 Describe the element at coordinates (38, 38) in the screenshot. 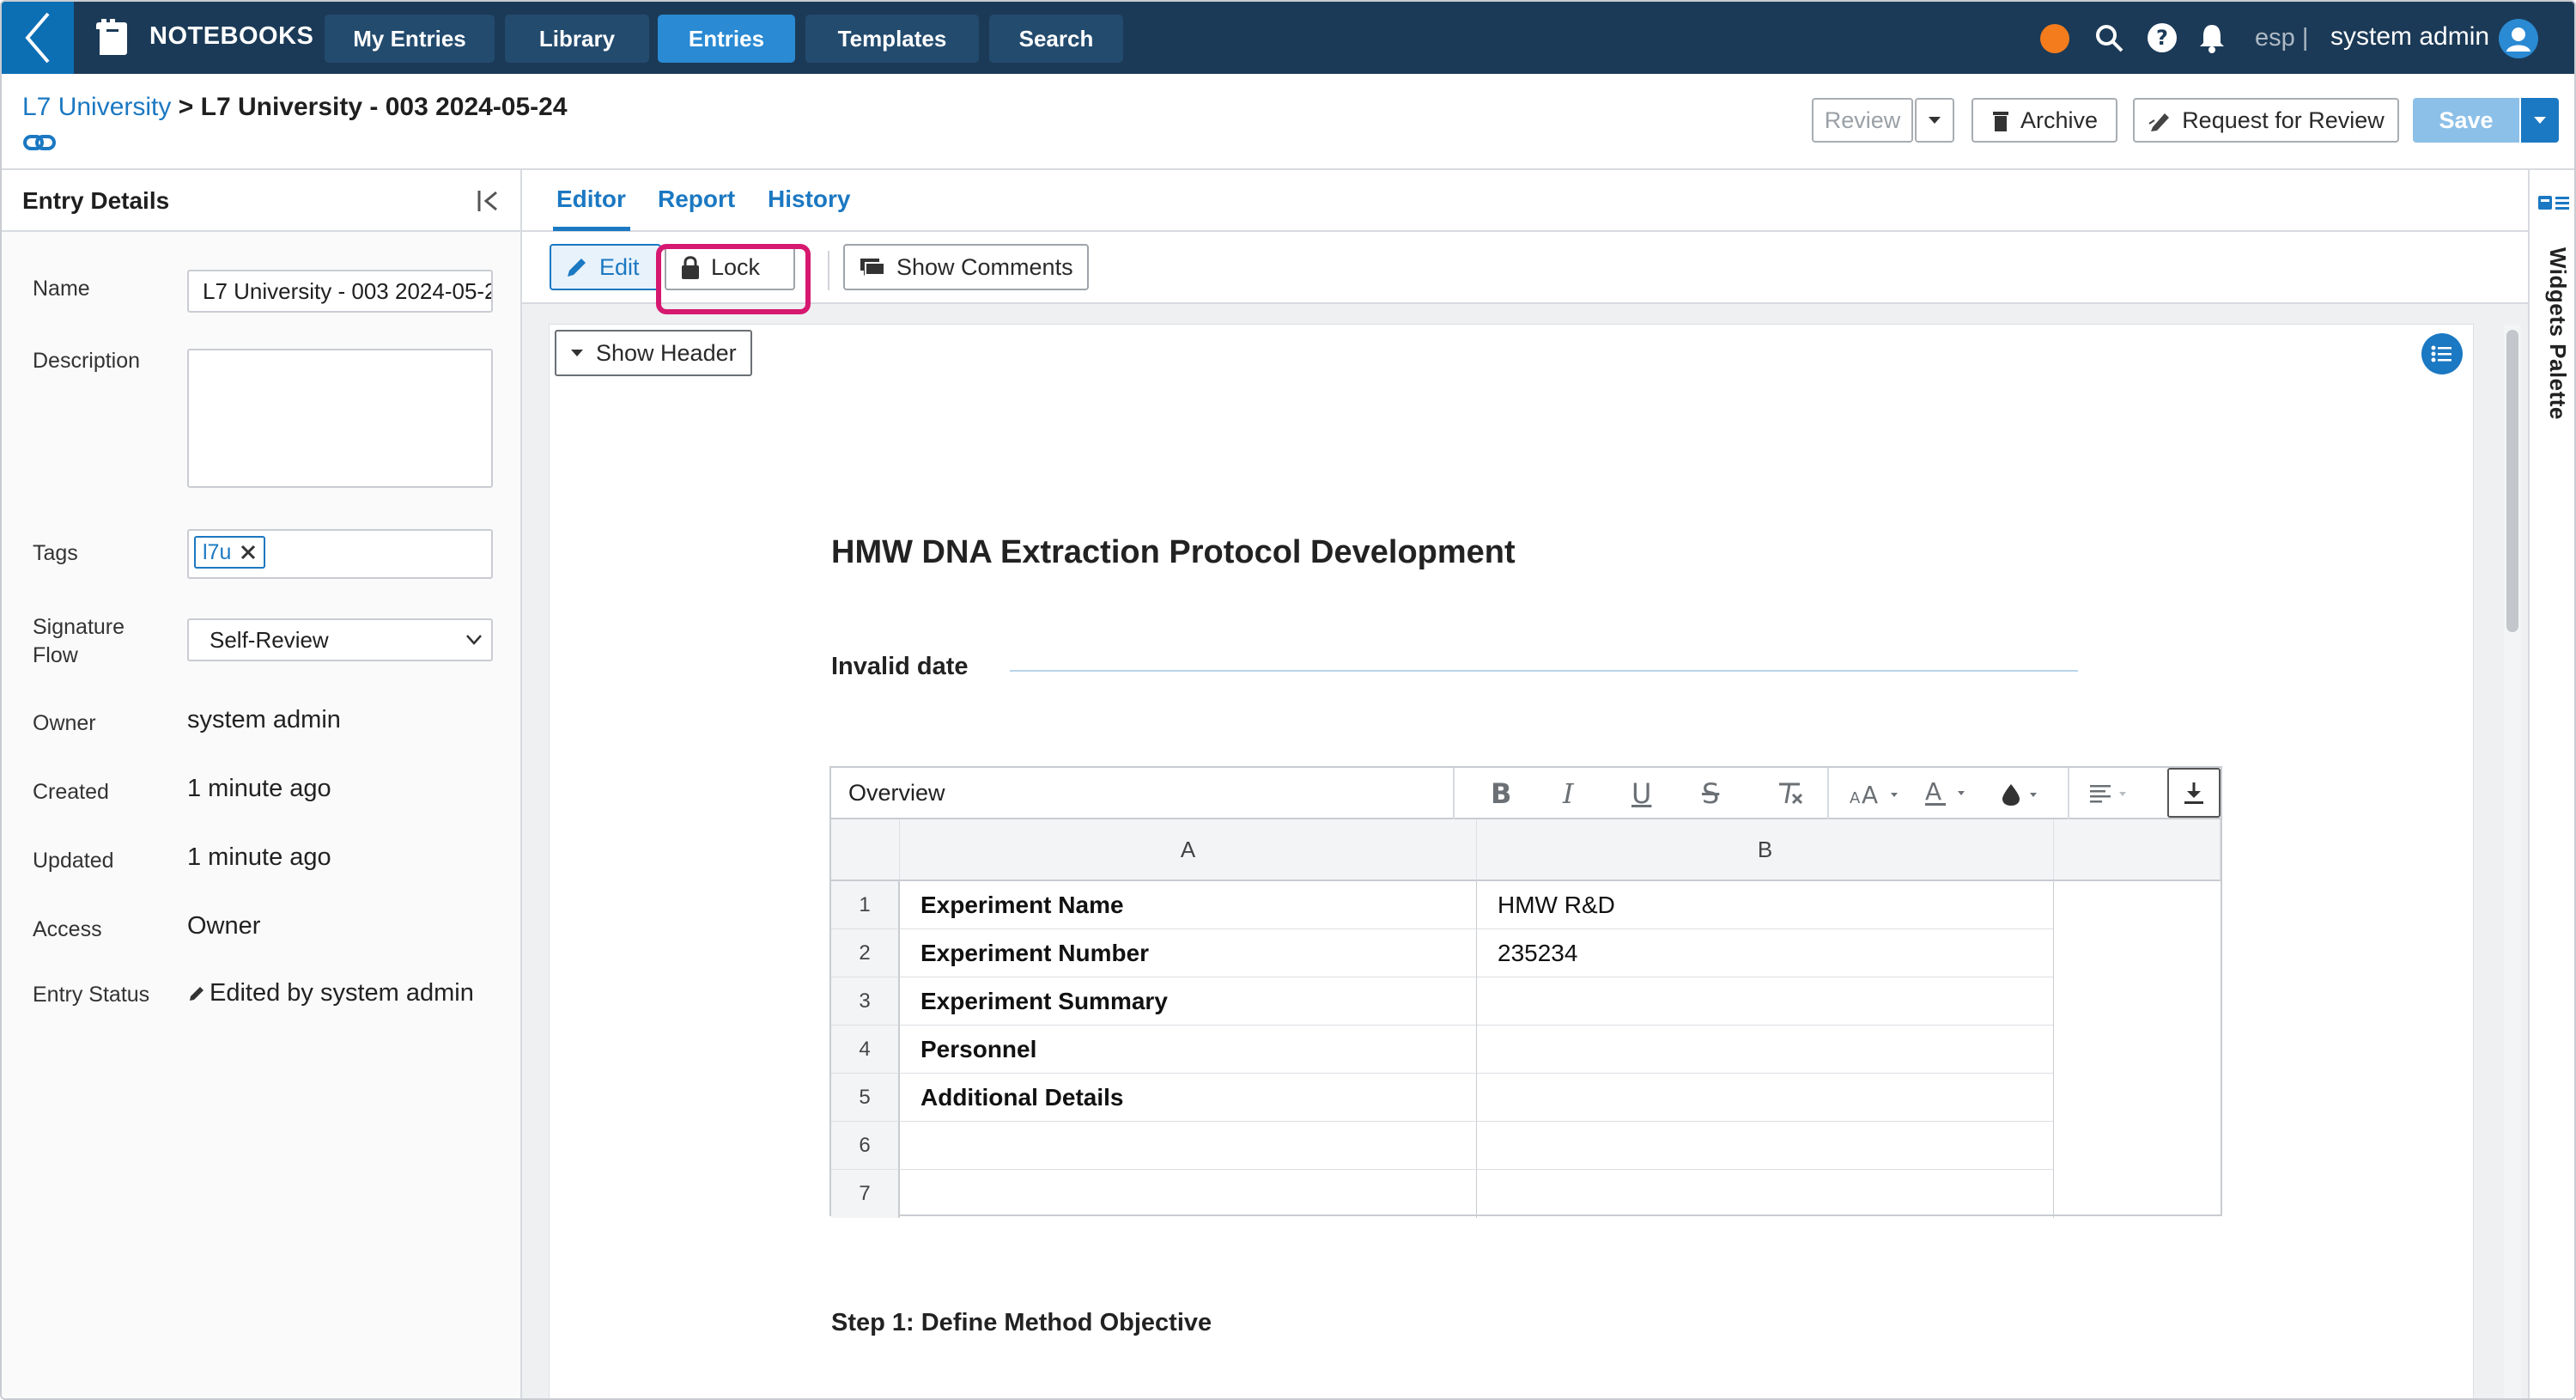

I see `back-button` at that location.